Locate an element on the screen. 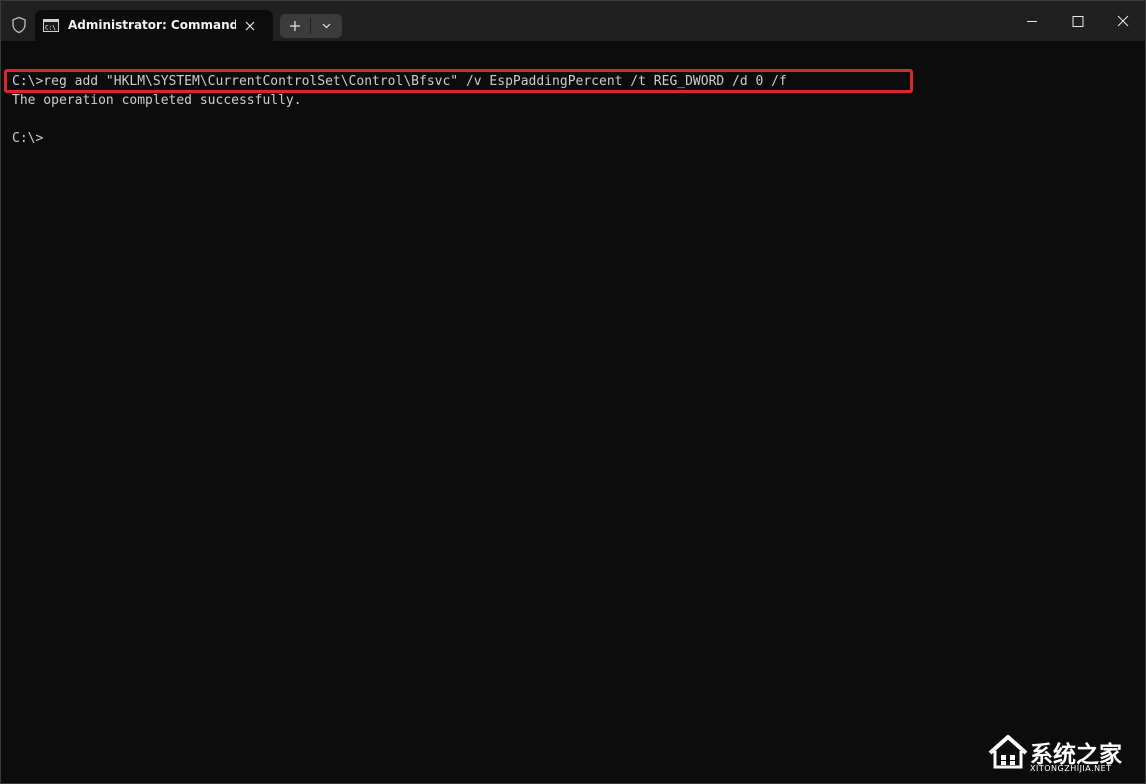  tab-actions-group is located at coordinates (311, 26).